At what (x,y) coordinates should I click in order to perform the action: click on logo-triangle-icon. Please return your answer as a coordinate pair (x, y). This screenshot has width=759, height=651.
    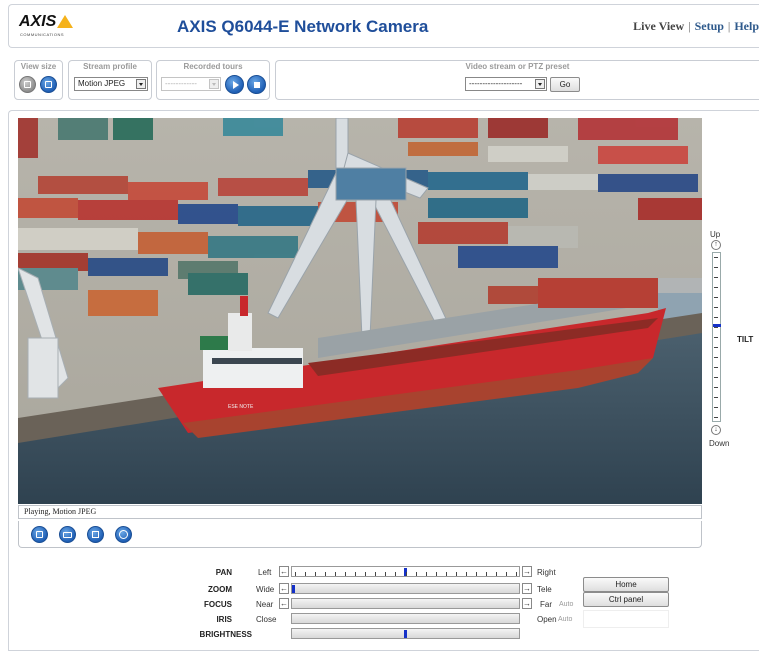
    Looking at the image, I should click on (65, 21).